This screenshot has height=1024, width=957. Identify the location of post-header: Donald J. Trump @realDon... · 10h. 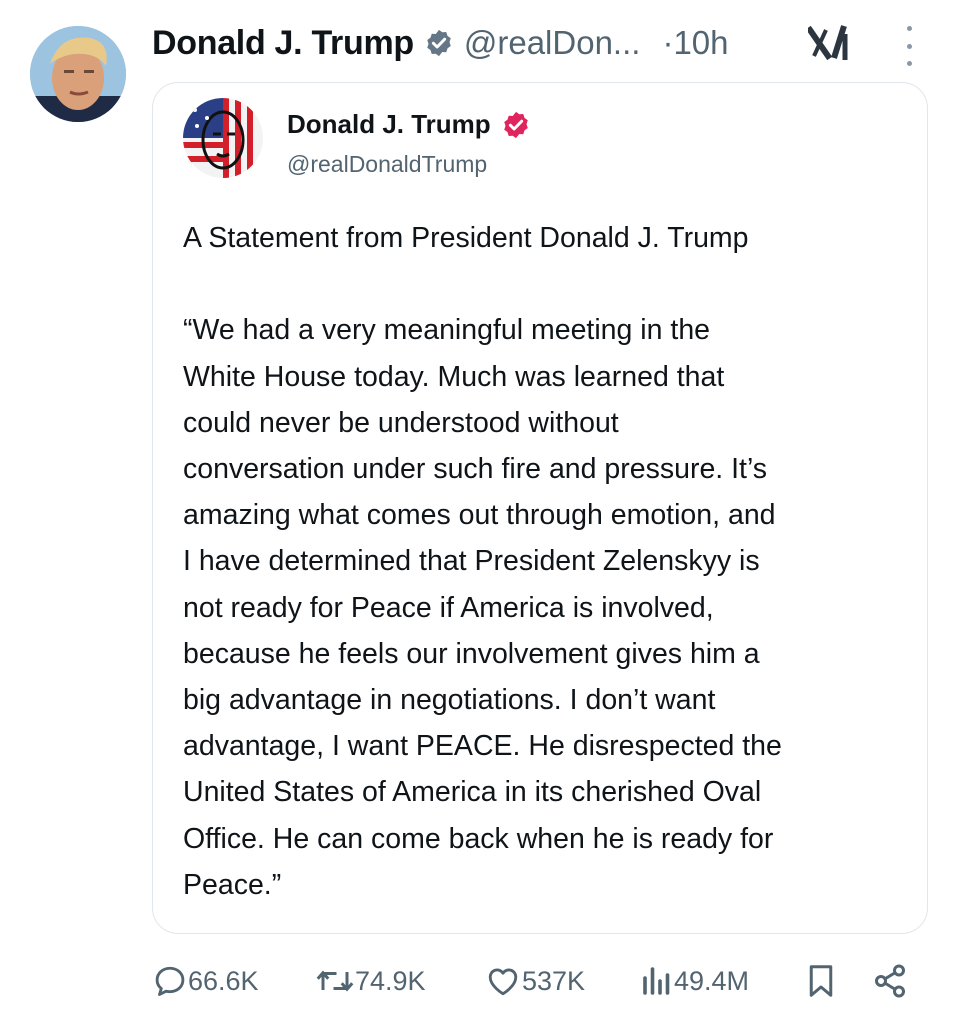
(440, 43).